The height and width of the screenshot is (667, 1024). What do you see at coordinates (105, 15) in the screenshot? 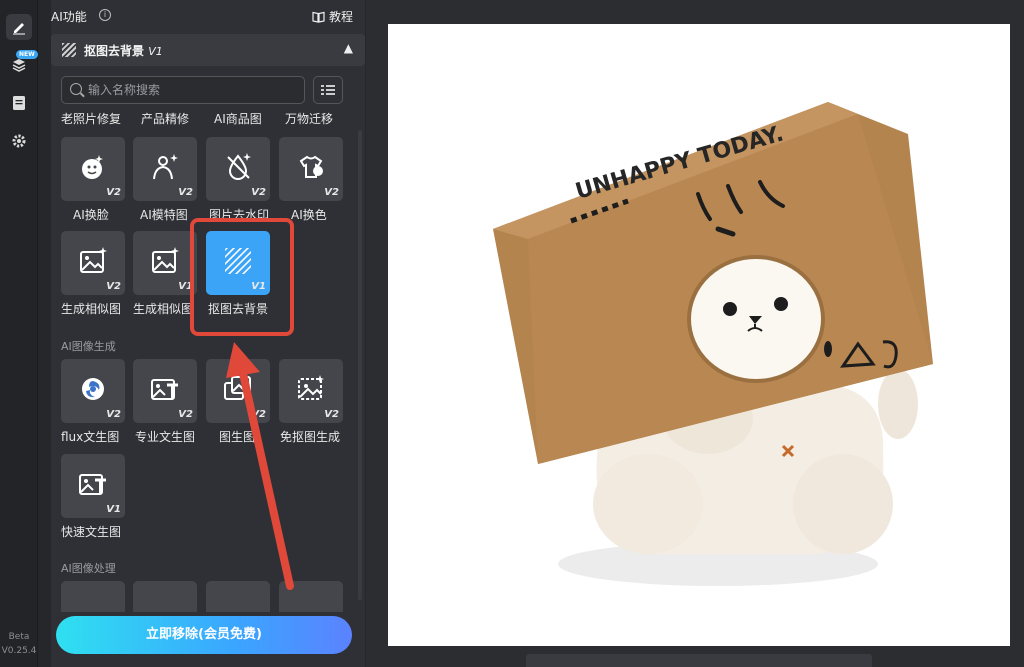
I see `info-icon: i` at bounding box center [105, 15].